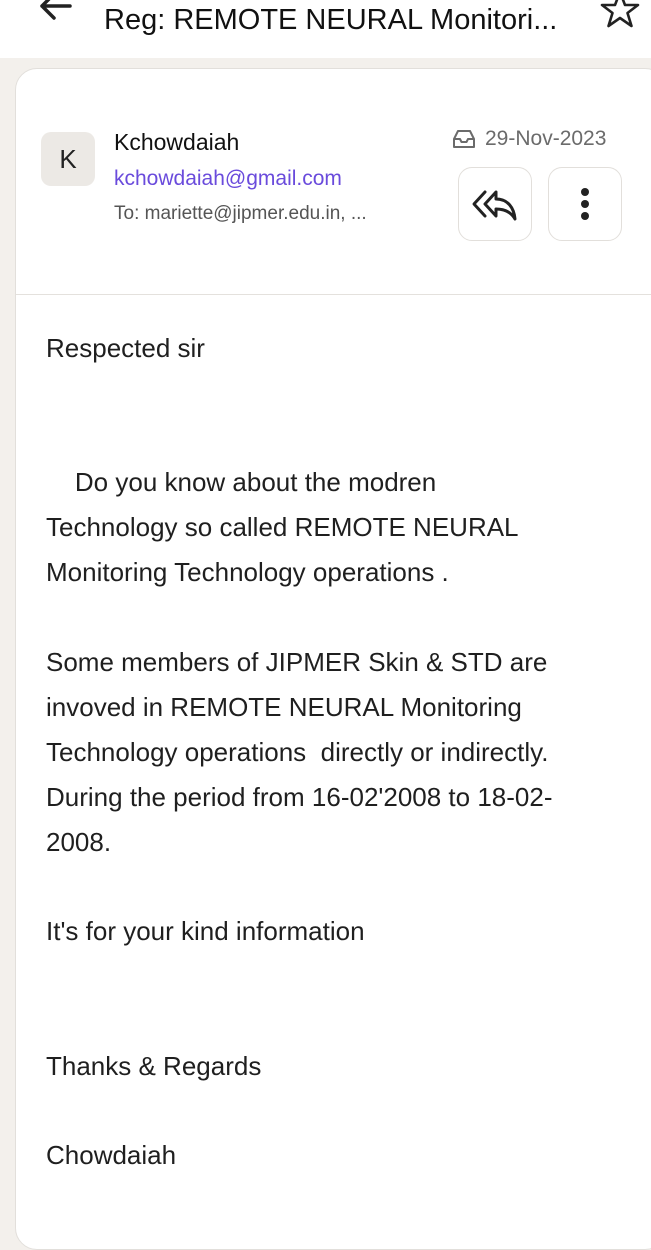 The height and width of the screenshot is (1250, 651). Describe the element at coordinates (154, 1066) in the screenshot. I see `body-line: Thanks & Regards` at that location.